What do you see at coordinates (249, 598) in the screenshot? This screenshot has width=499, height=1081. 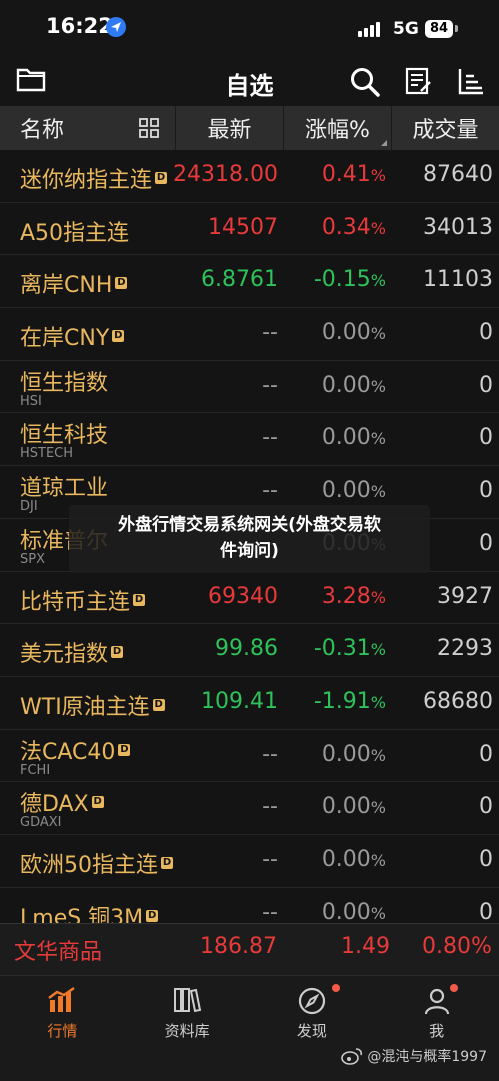 I see `quote-row: 比特币主连 D 69340 3.28% 3927` at bounding box center [249, 598].